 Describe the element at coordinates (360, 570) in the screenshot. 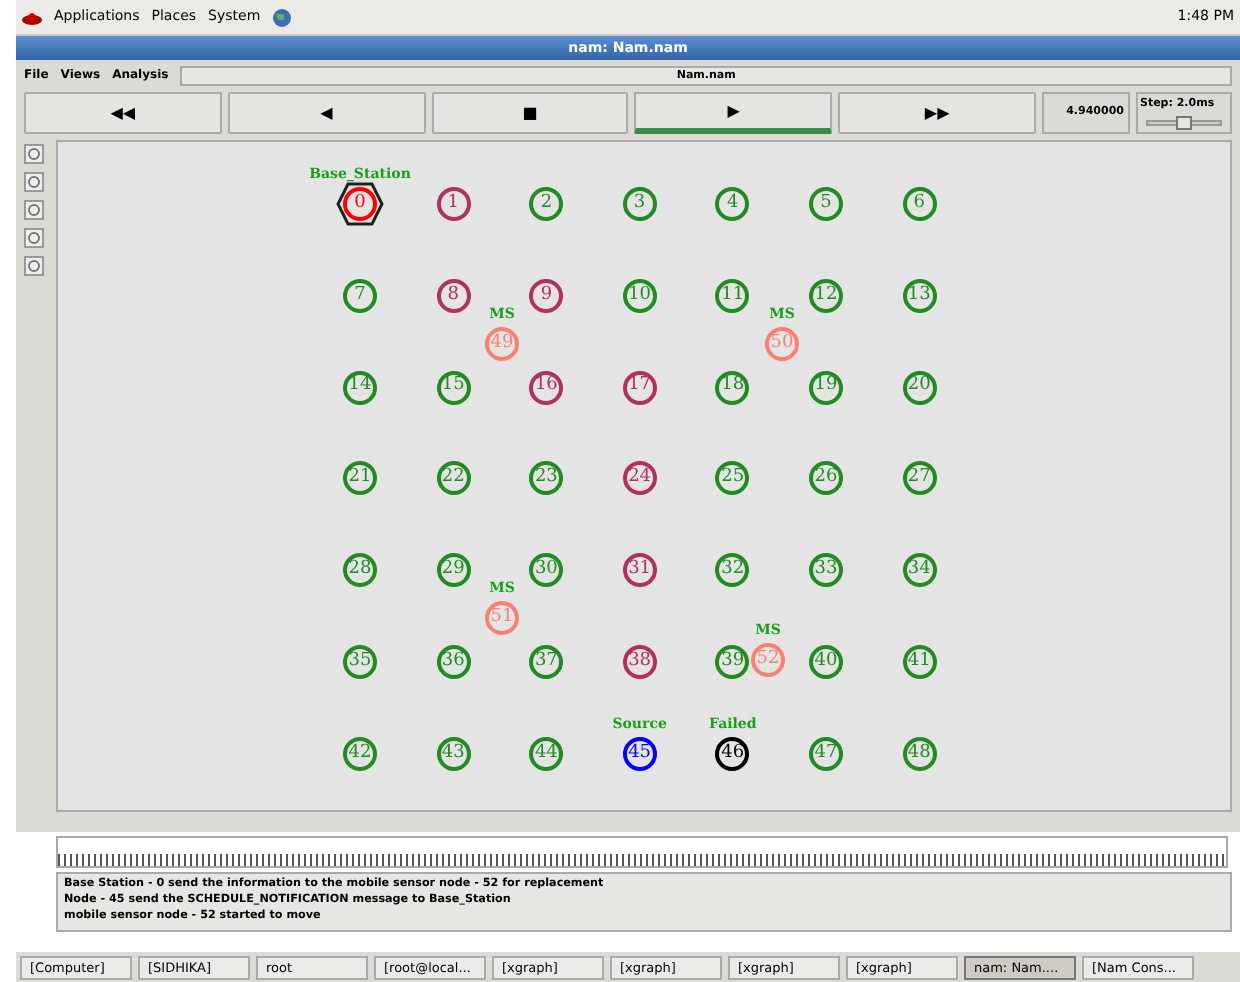

I see `network-node: 28` at that location.